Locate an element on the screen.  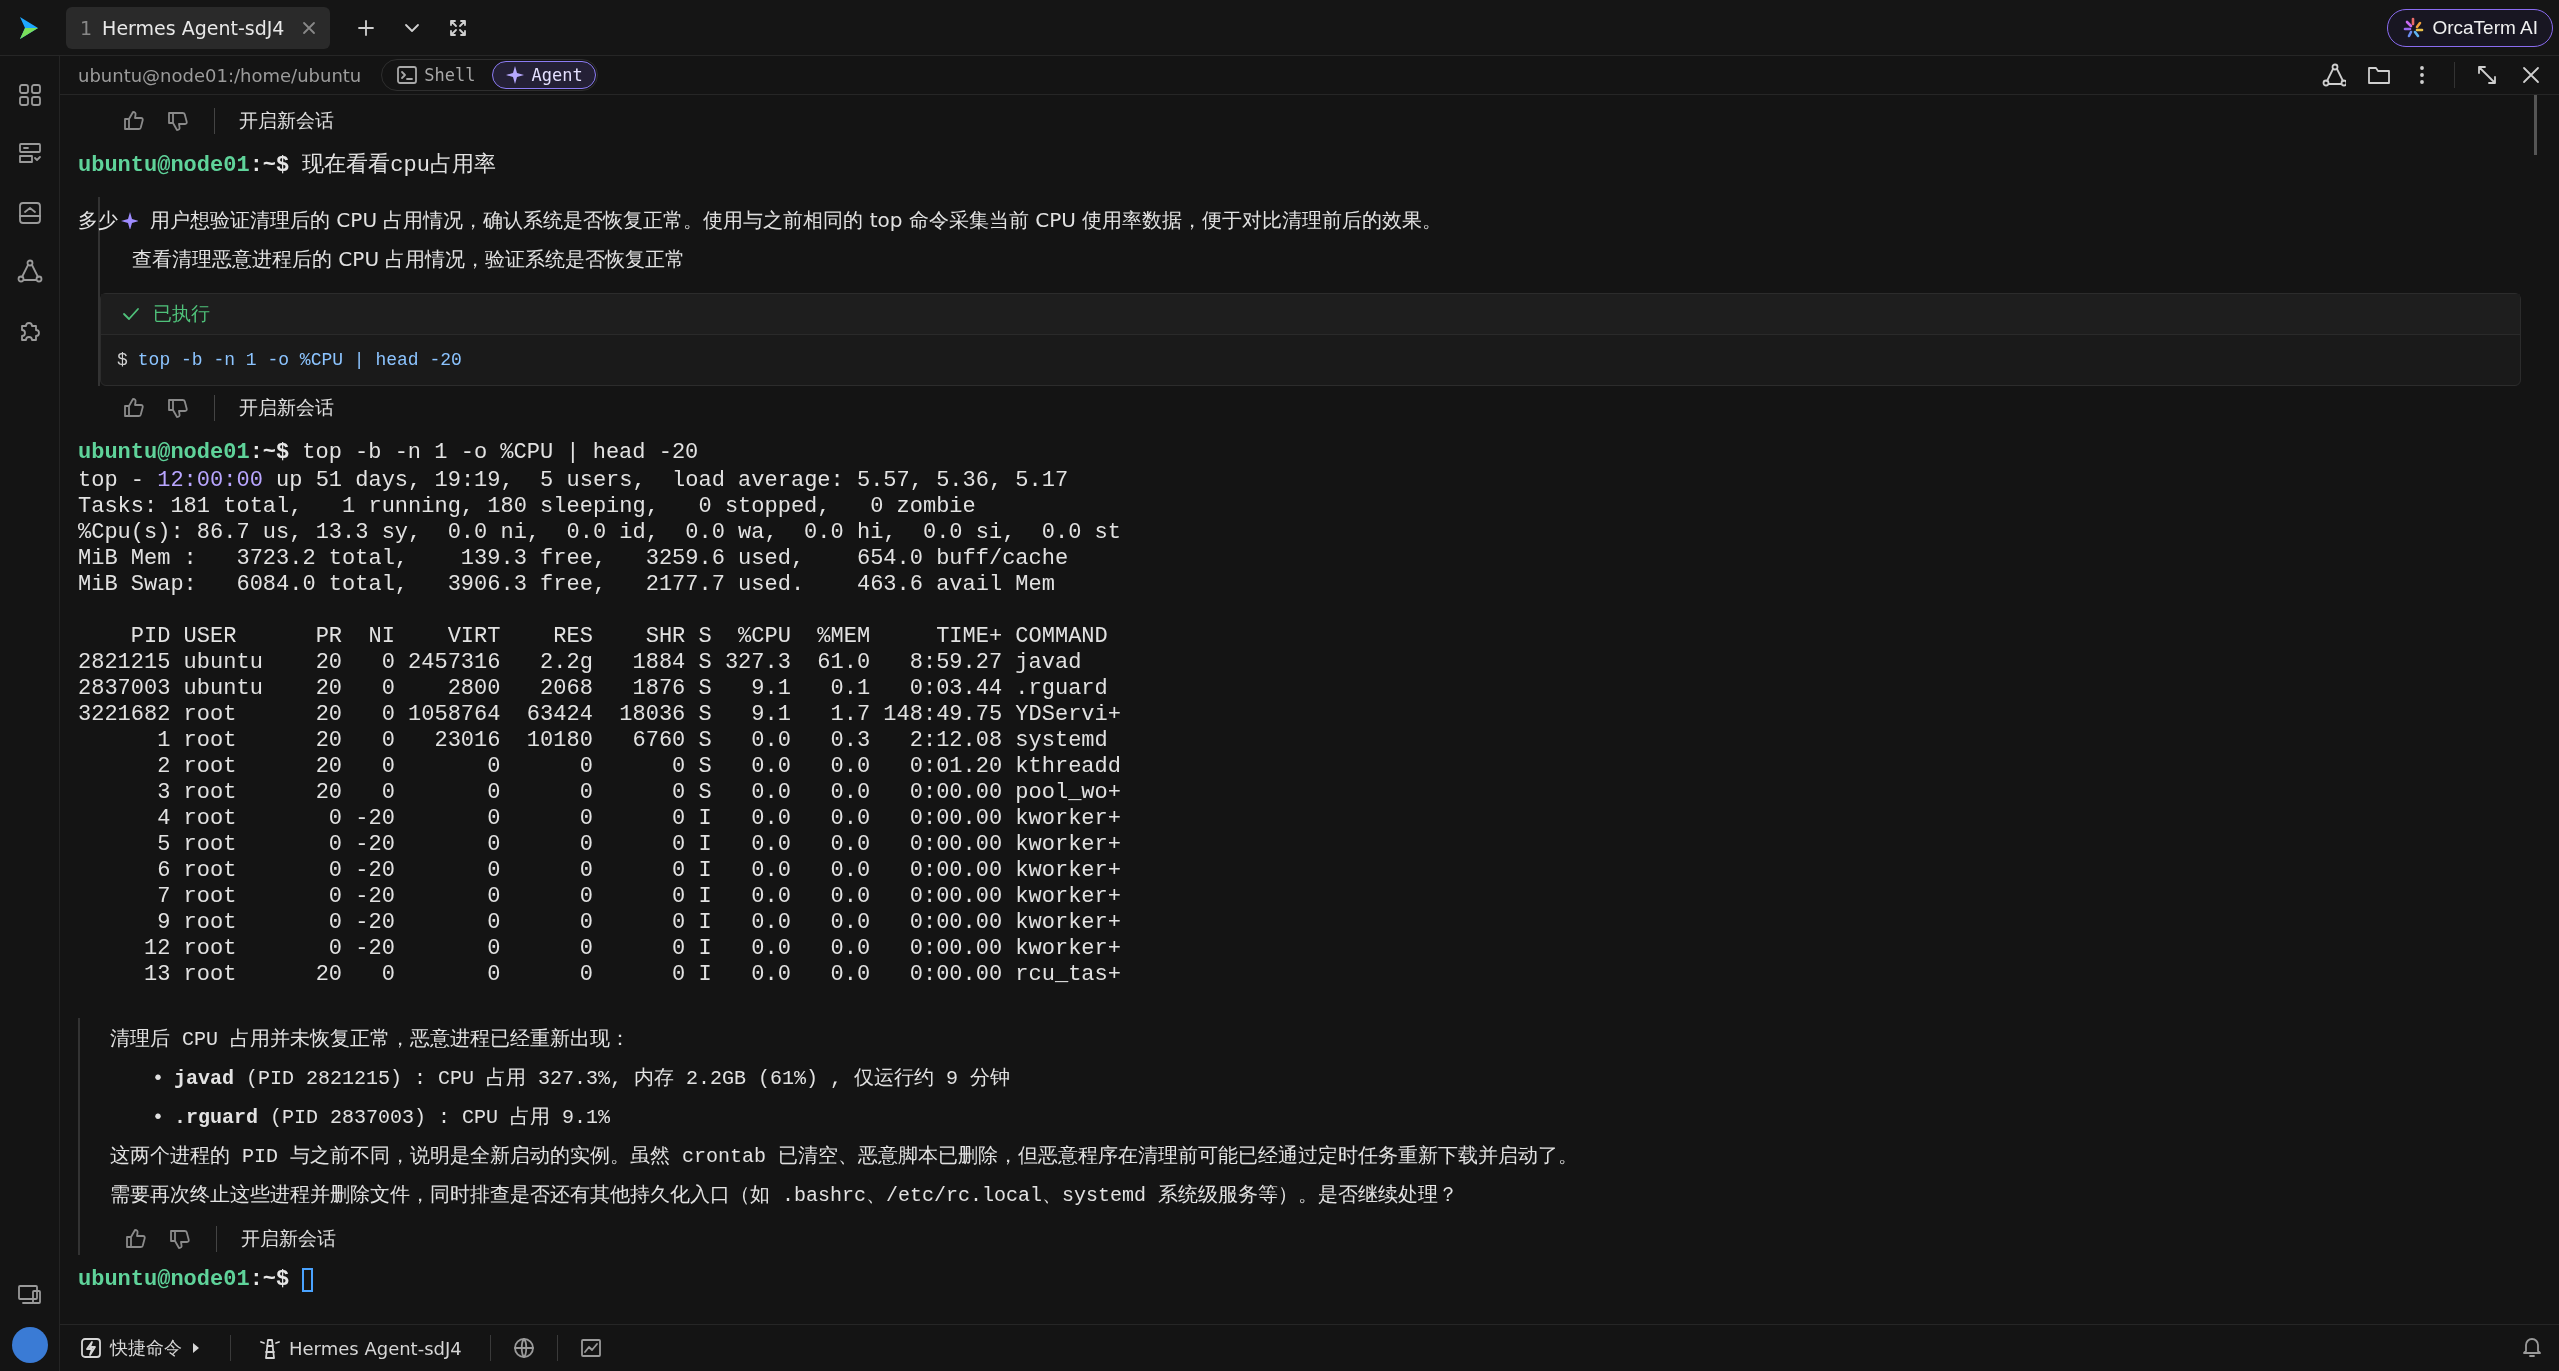
output-line: 3221682 root 20 0 1058764 63424 18036 S 9.1 1.7 148:49.75 YDServi+ is located at coordinates (599, 715).